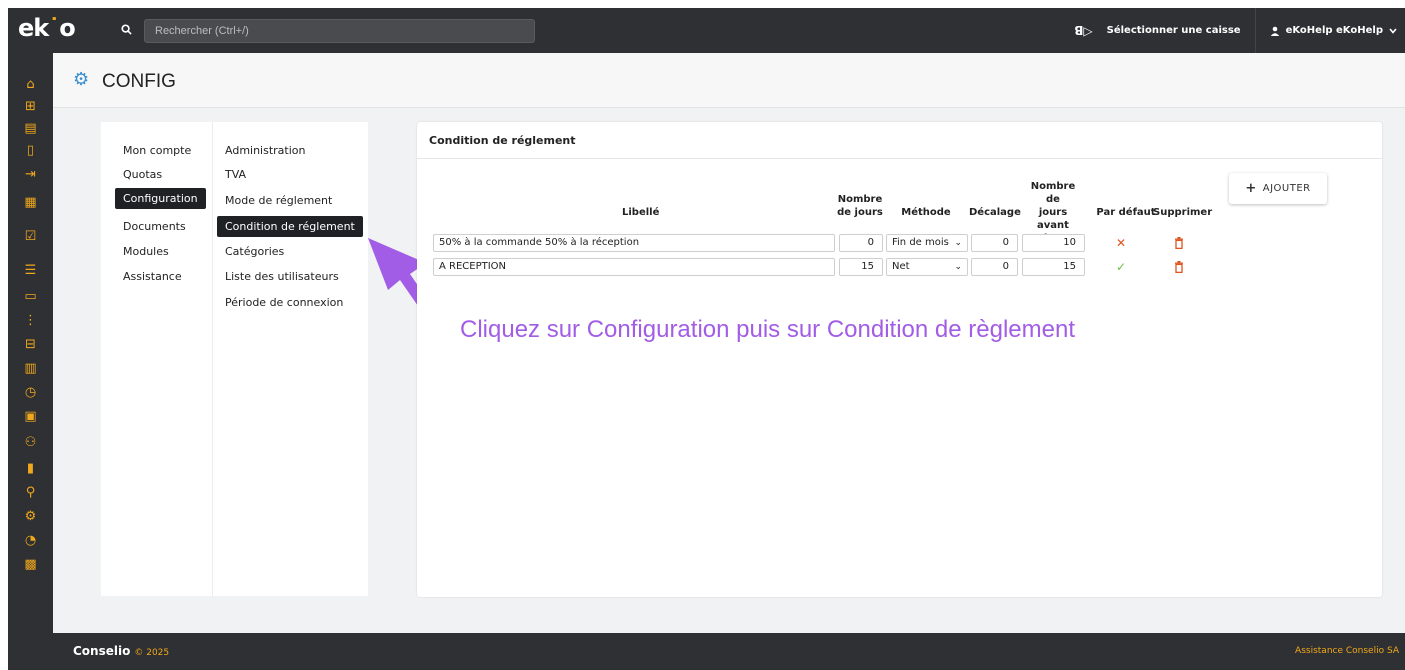  What do you see at coordinates (1121, 243) in the screenshot?
I see `close-icon: ✕` at bounding box center [1121, 243].